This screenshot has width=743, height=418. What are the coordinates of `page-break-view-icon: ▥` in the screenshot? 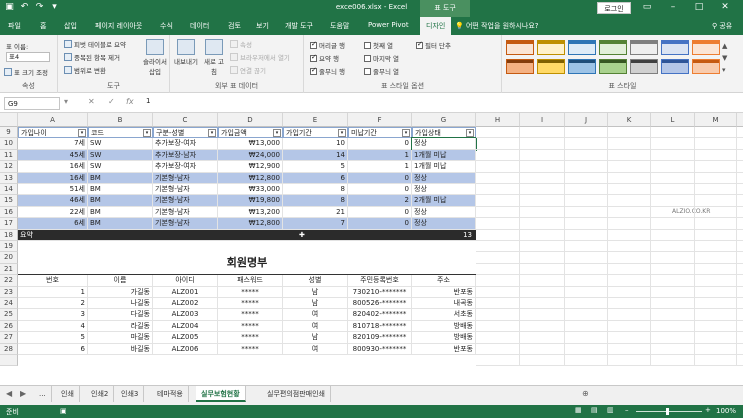 It's located at (610, 410).